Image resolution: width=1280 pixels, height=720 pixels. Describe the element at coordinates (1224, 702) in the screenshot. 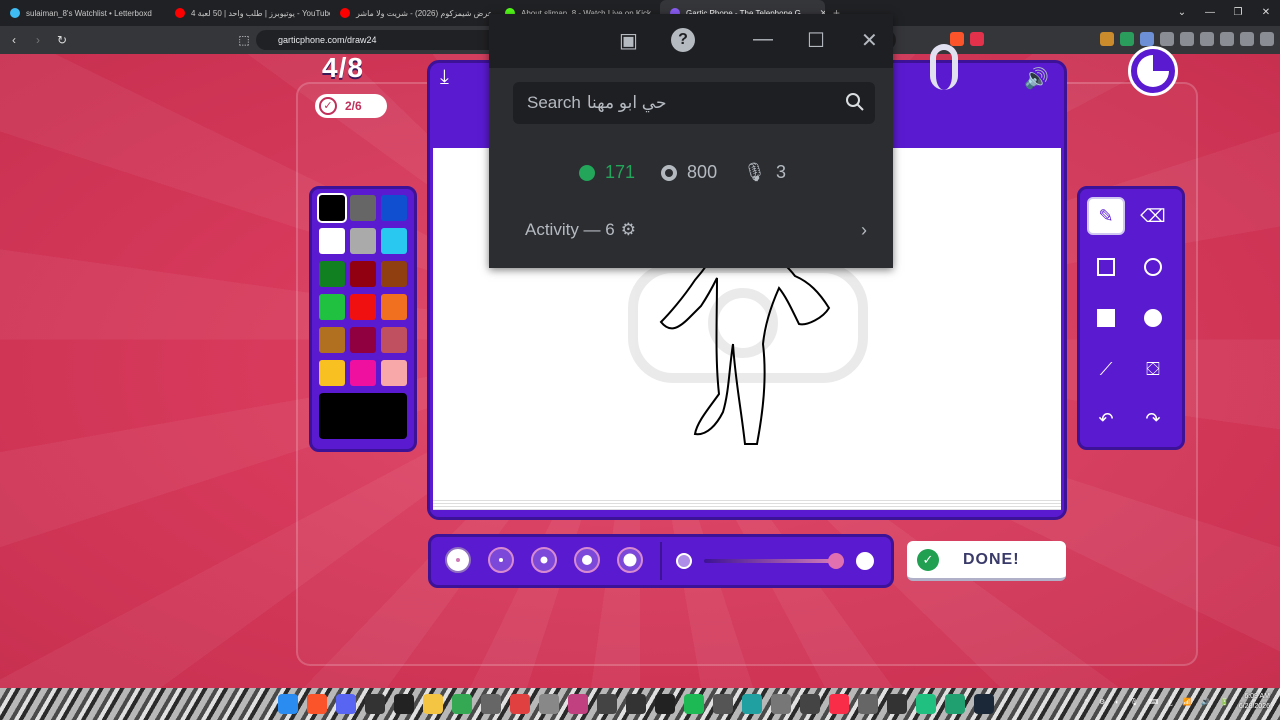

I see `battery-icon: 🔋` at that location.